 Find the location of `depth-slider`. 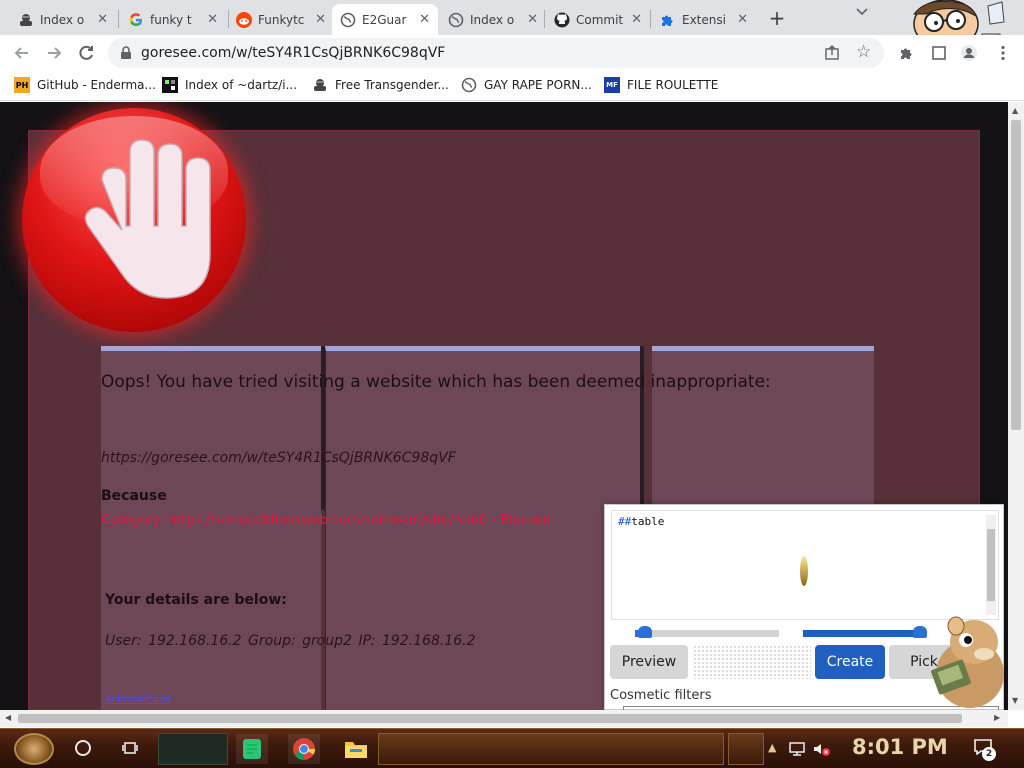

depth-slider is located at coordinates (707, 633).